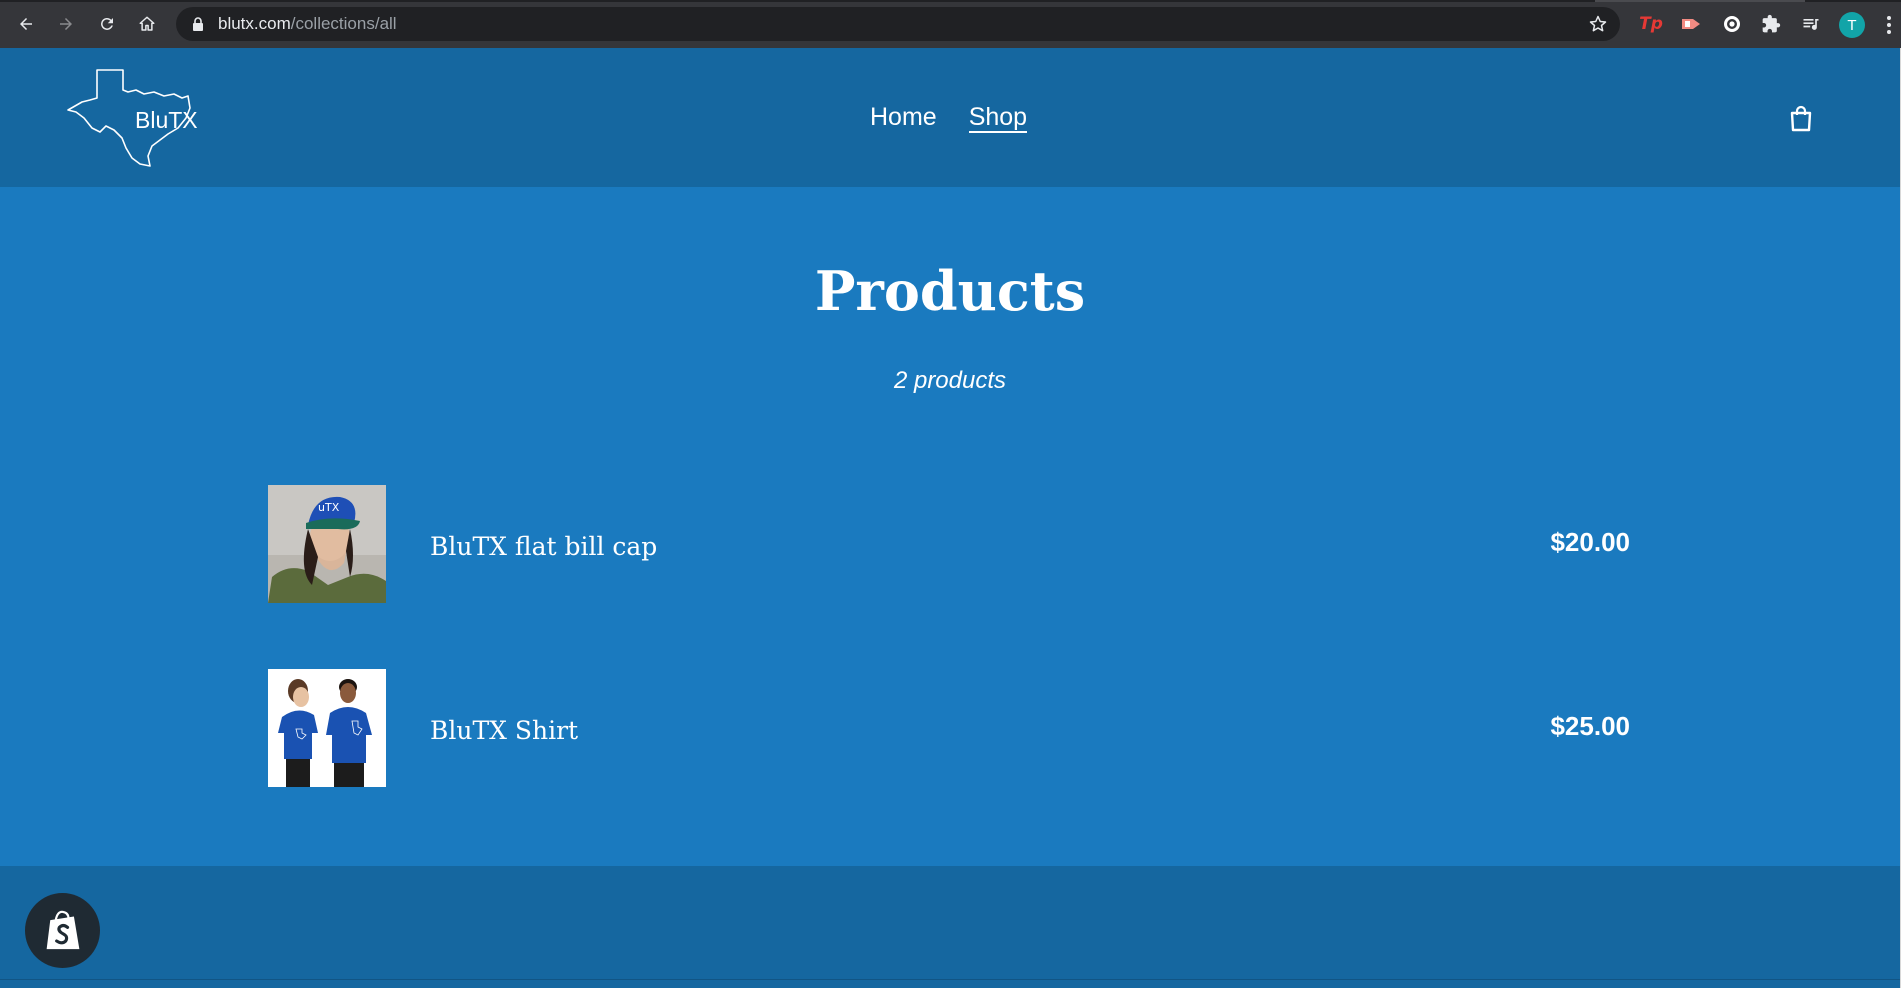 This screenshot has height=988, width=1901. Describe the element at coordinates (504, 730) in the screenshot. I see `product-name: BluTX Shirt` at that location.